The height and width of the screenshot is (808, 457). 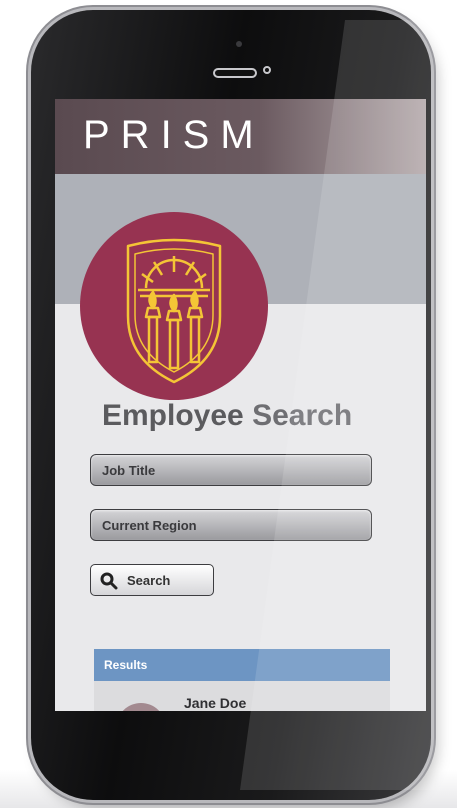 I want to click on heading-part2: Search, so click(x=302, y=415).